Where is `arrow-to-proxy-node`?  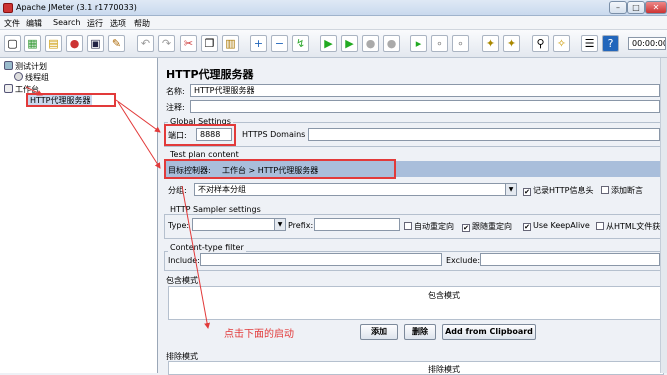
arrow-to-proxy-node is located at coordinates (34, 91).